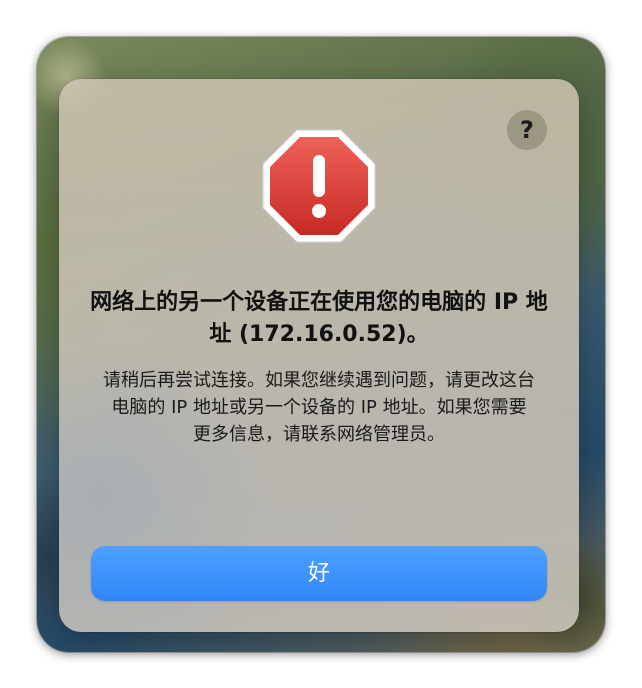 Image resolution: width=642 pixels, height=688 pixels. I want to click on ok-button: 好, so click(319, 573).